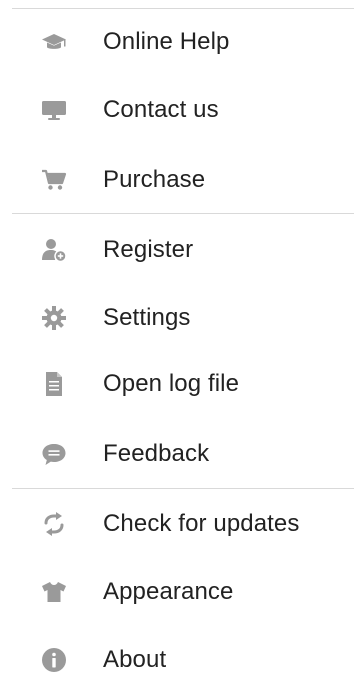  What do you see at coordinates (156, 453) in the screenshot?
I see `menu-item-label: Feedback` at bounding box center [156, 453].